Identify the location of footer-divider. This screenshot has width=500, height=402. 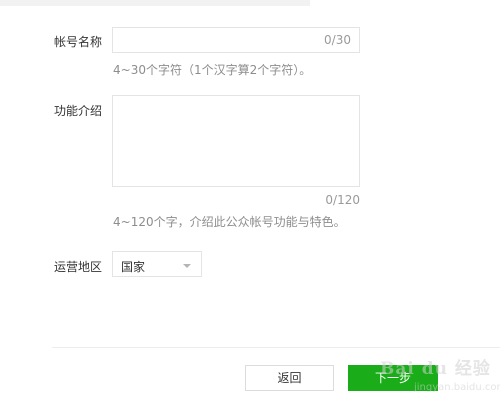
(276, 347).